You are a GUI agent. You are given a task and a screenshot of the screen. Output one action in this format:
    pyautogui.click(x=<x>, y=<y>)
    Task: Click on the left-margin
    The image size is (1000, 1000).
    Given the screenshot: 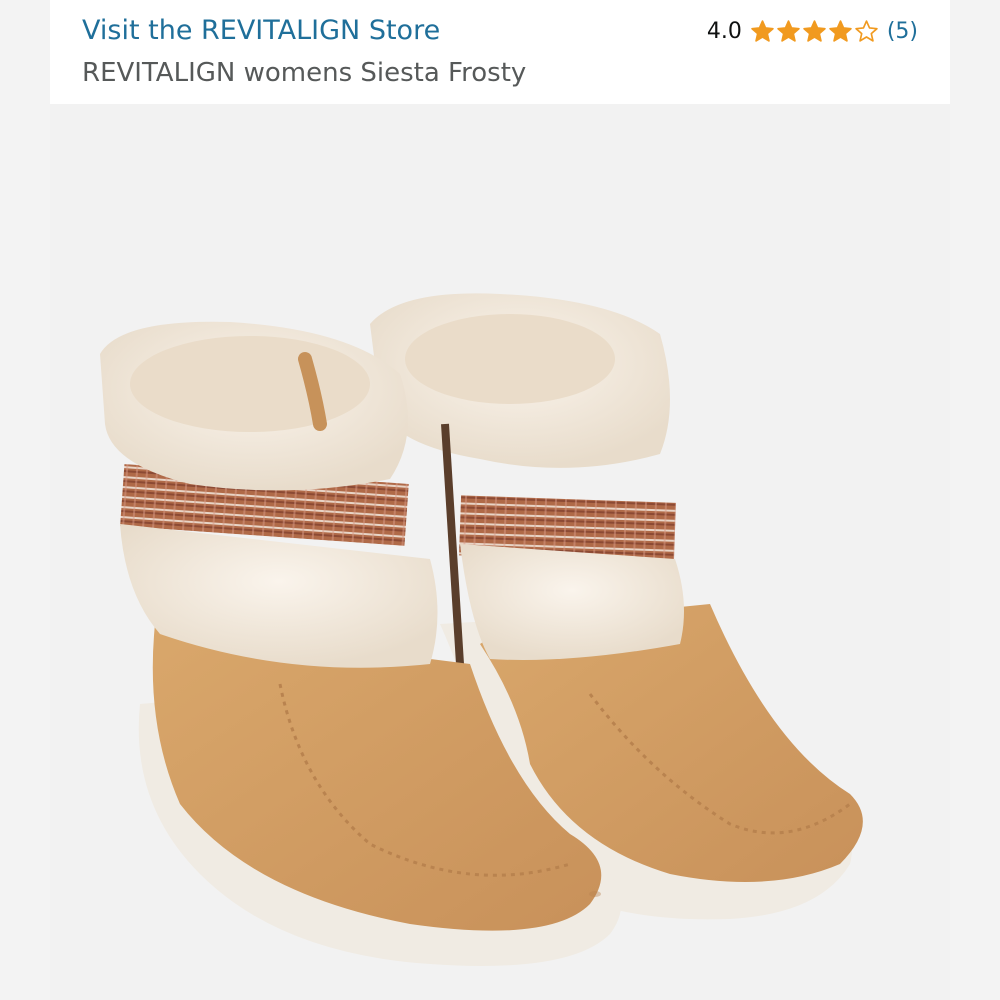 What is the action you would take?
    pyautogui.click(x=25, y=500)
    